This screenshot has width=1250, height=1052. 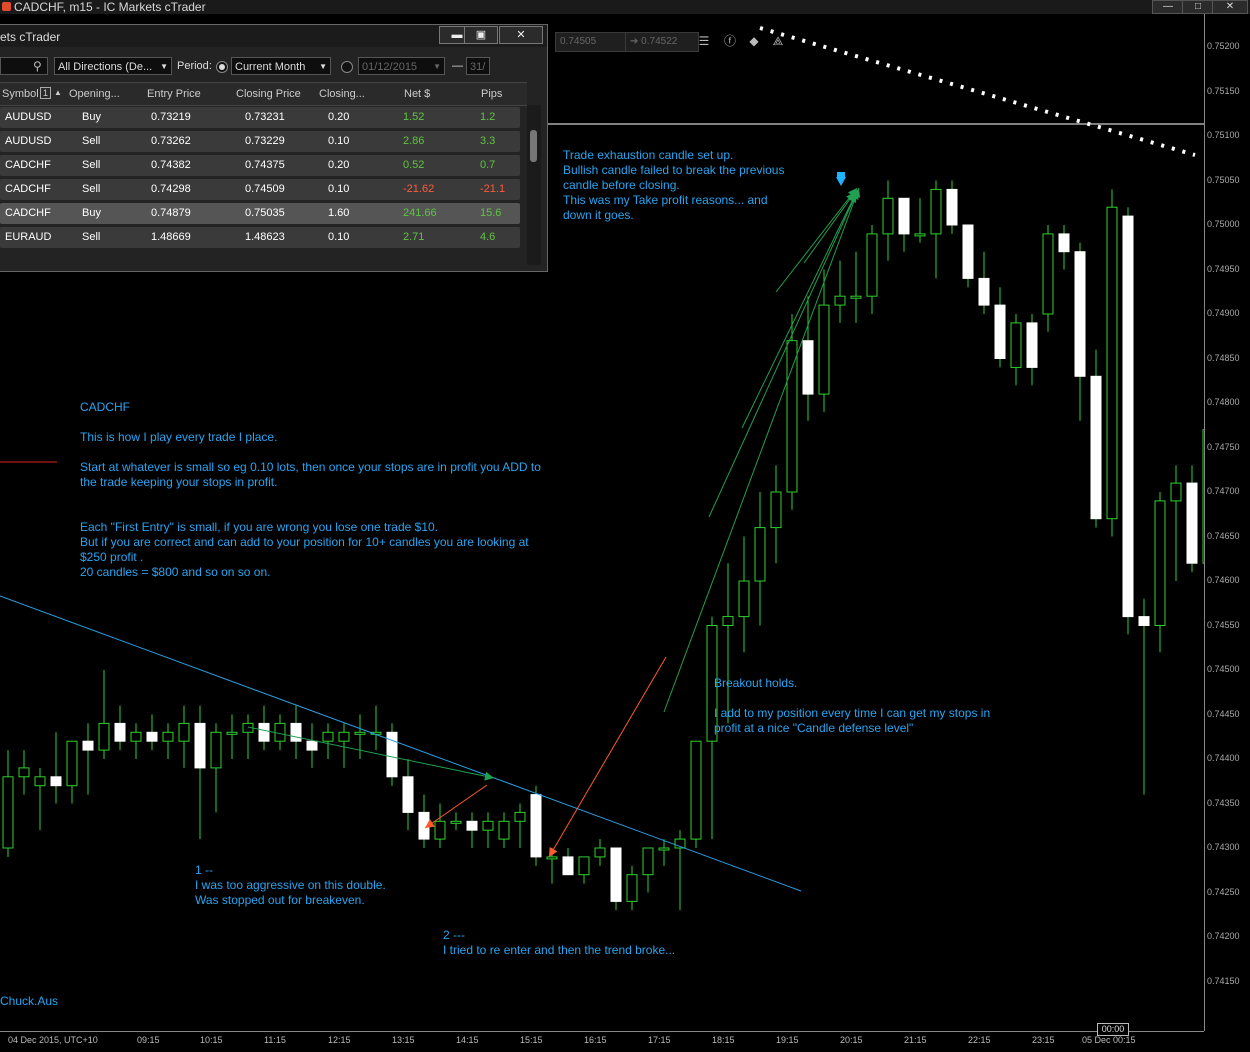 What do you see at coordinates (414, 141) in the screenshot?
I see `cell-net: 2.86` at bounding box center [414, 141].